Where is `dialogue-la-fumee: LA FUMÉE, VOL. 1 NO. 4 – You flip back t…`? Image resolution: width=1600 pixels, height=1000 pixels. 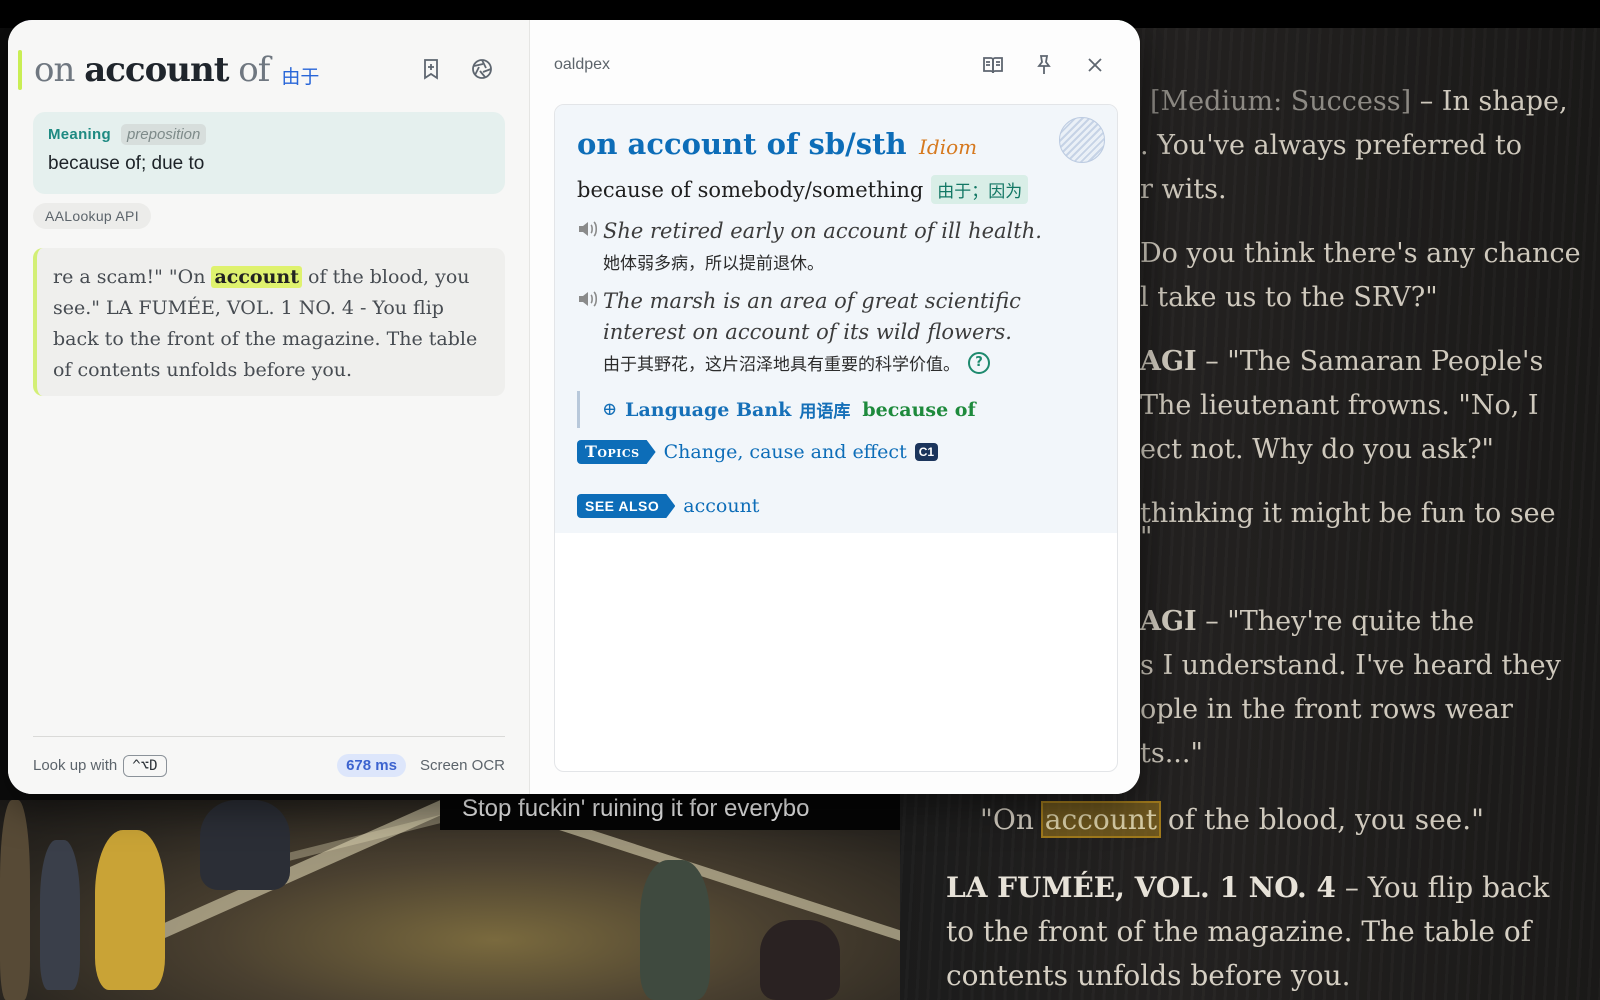 dialogue-la-fumee: LA FUMÉE, VOL. 1 NO. 4 – You flip back t… is located at coordinates (1248, 931).